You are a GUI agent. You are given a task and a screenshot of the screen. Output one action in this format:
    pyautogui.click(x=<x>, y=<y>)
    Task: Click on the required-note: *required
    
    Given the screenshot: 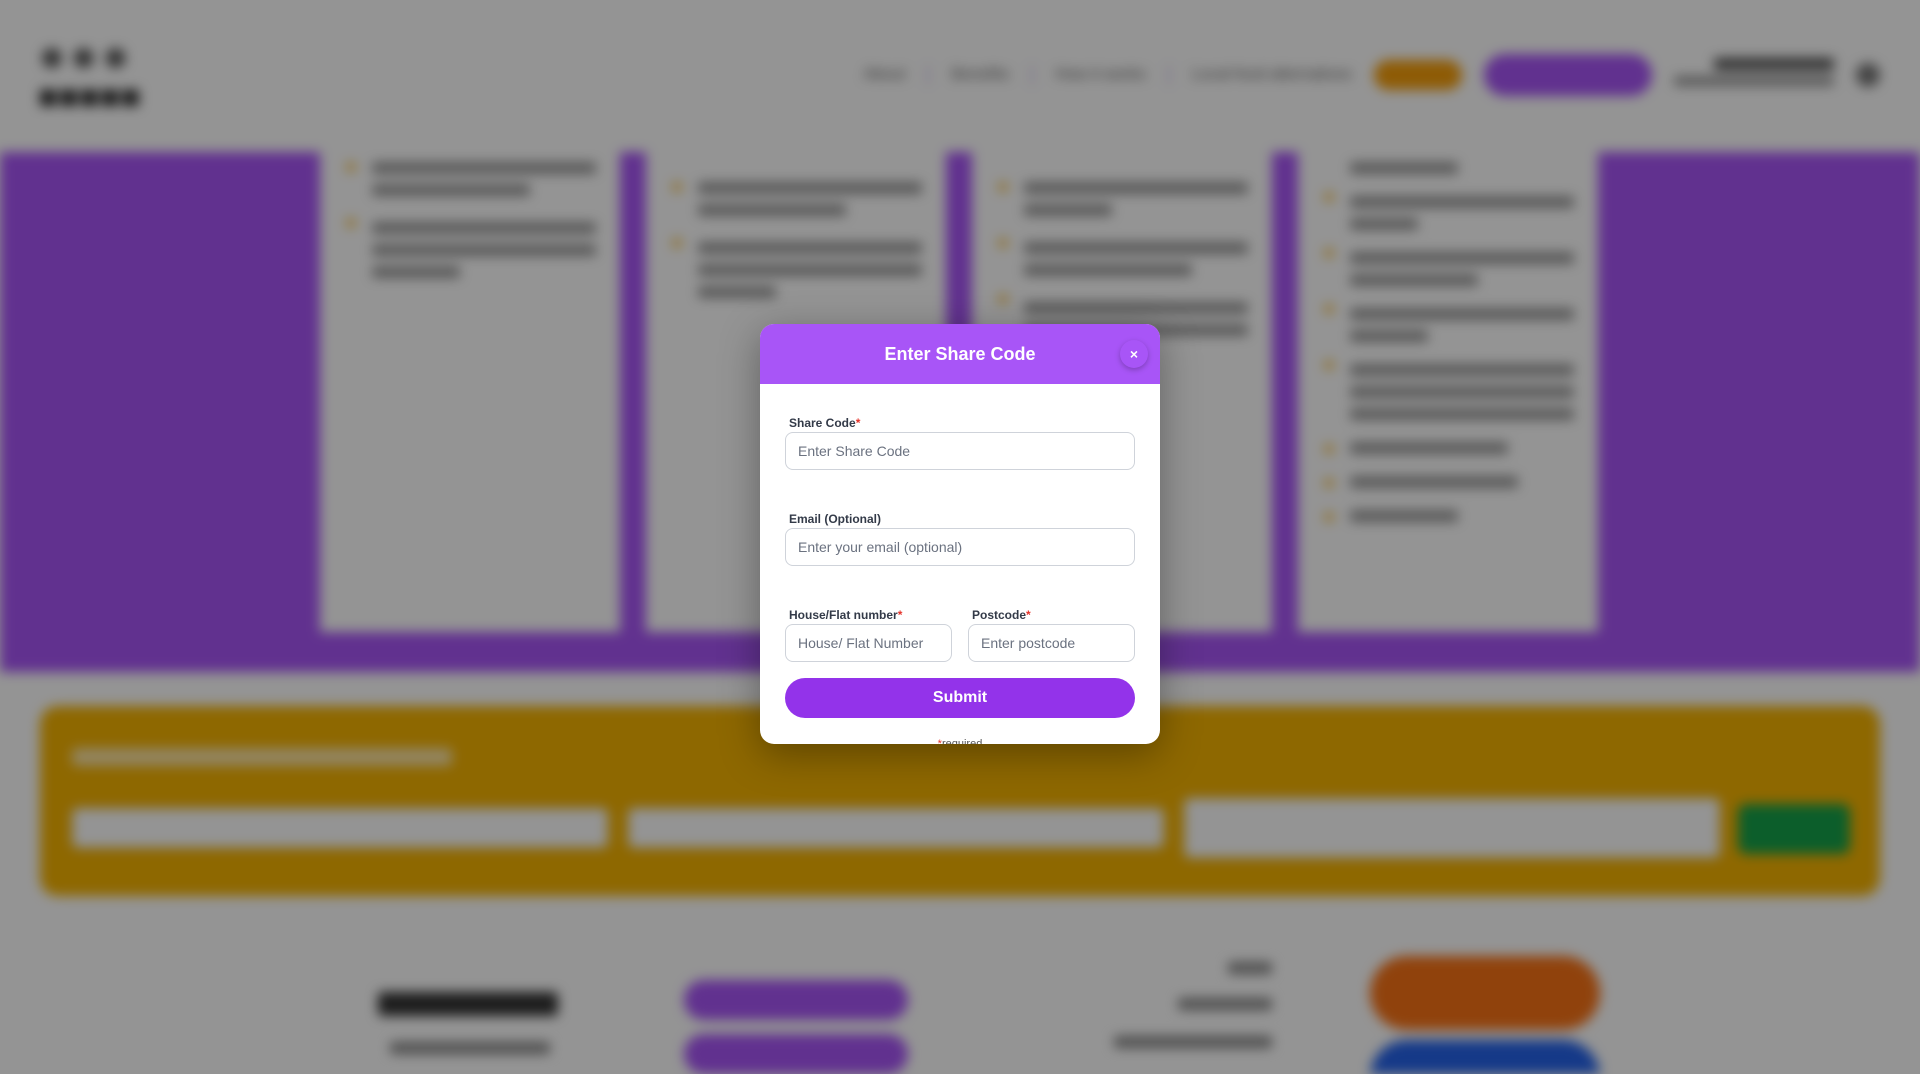 What is the action you would take?
    pyautogui.click(x=960, y=741)
    